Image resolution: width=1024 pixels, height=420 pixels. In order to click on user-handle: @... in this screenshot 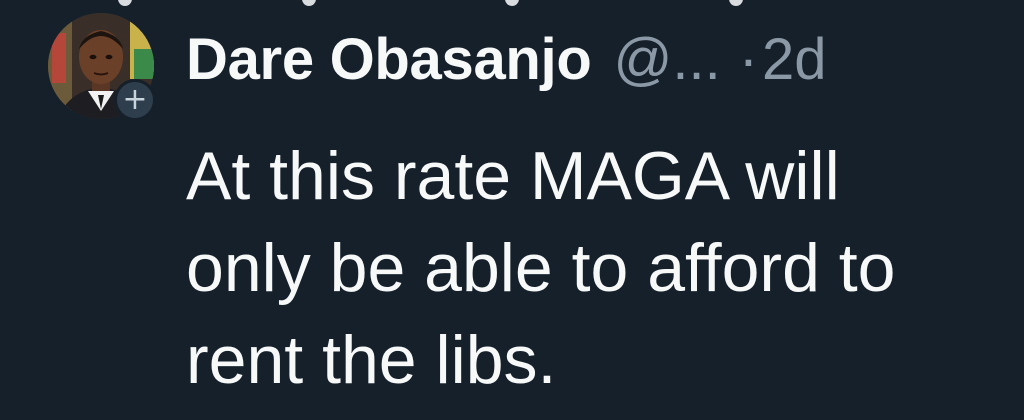, I will do `click(666, 59)`.